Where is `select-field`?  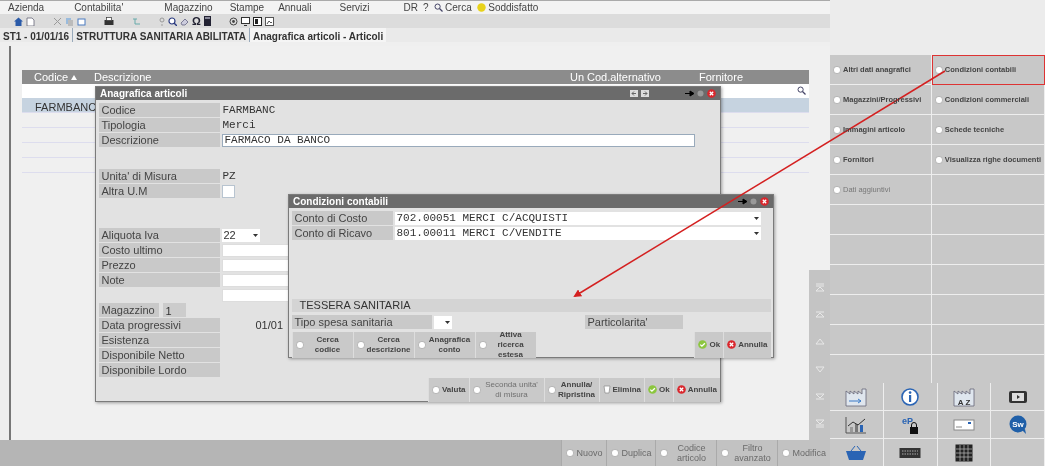
select-field is located at coordinates (442, 322).